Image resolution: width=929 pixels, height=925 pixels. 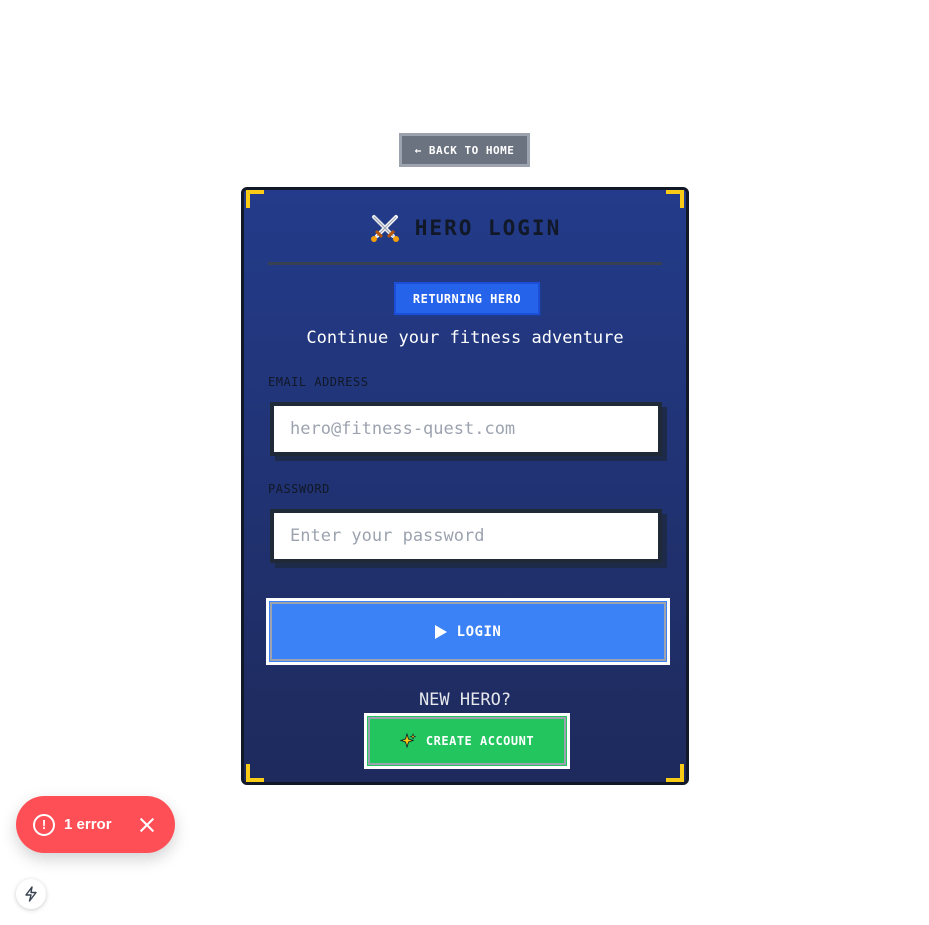 I want to click on corner-accent-bottom-right, so click(x=675, y=773).